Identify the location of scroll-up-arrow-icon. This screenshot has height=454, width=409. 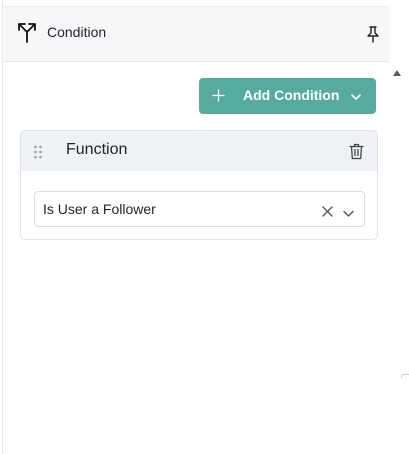
(397, 69).